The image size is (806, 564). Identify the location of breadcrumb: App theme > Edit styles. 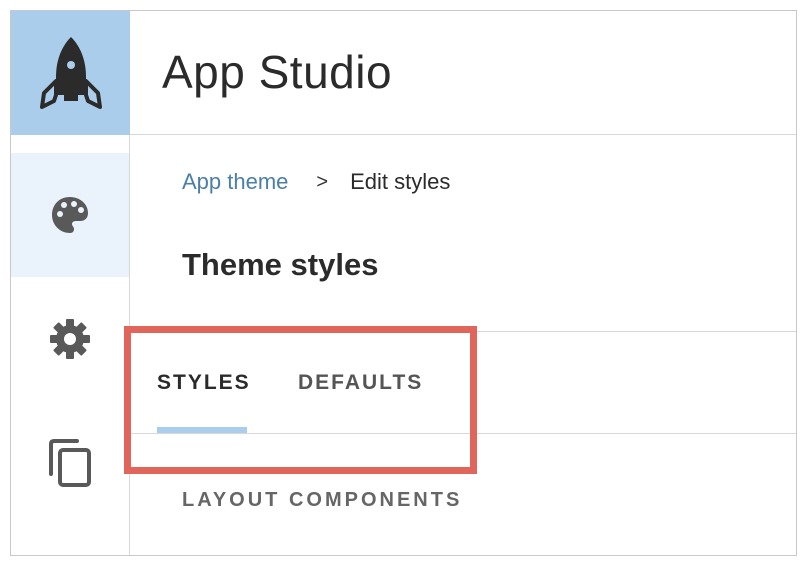
(316, 182).